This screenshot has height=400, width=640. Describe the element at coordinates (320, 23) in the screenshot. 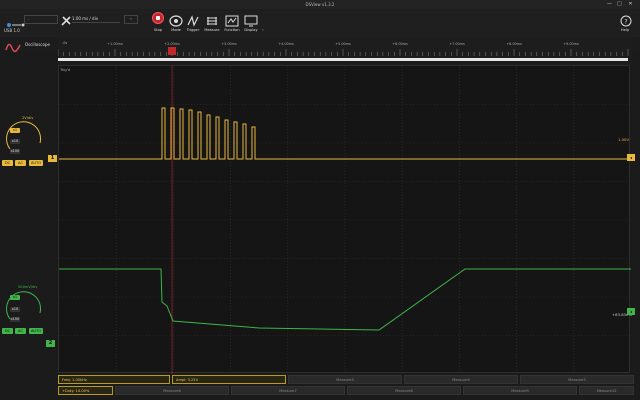

I see `toolbar` at that location.